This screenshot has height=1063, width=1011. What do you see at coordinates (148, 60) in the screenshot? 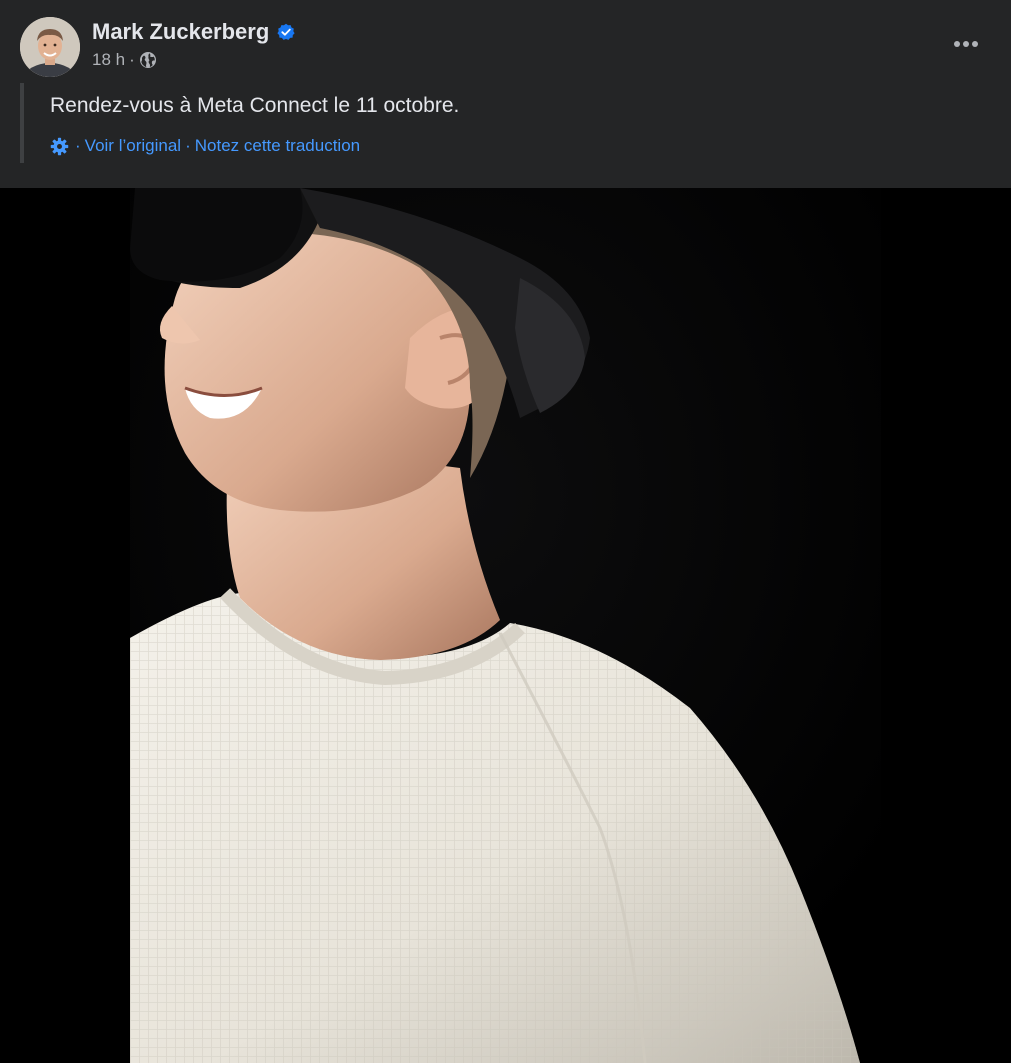
I see `globe-icon` at bounding box center [148, 60].